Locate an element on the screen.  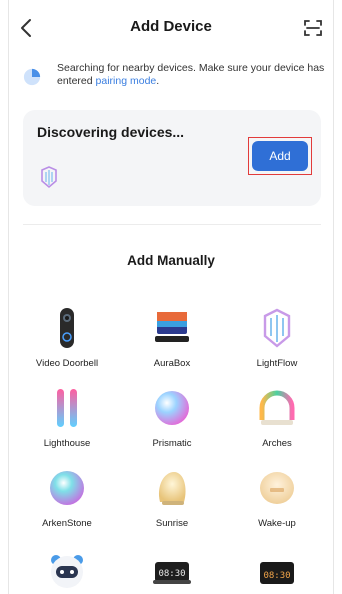
device-label: Video Doorbell is located at coordinates (67, 363).